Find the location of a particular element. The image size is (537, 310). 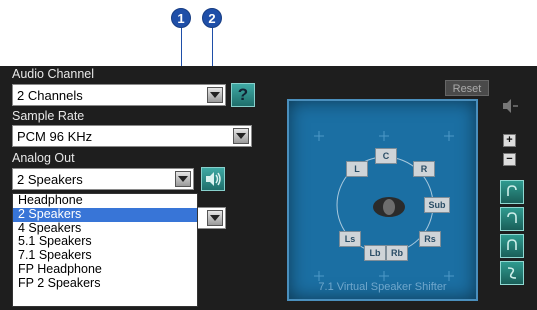

sample-rate-dropdown-button is located at coordinates (241, 136).